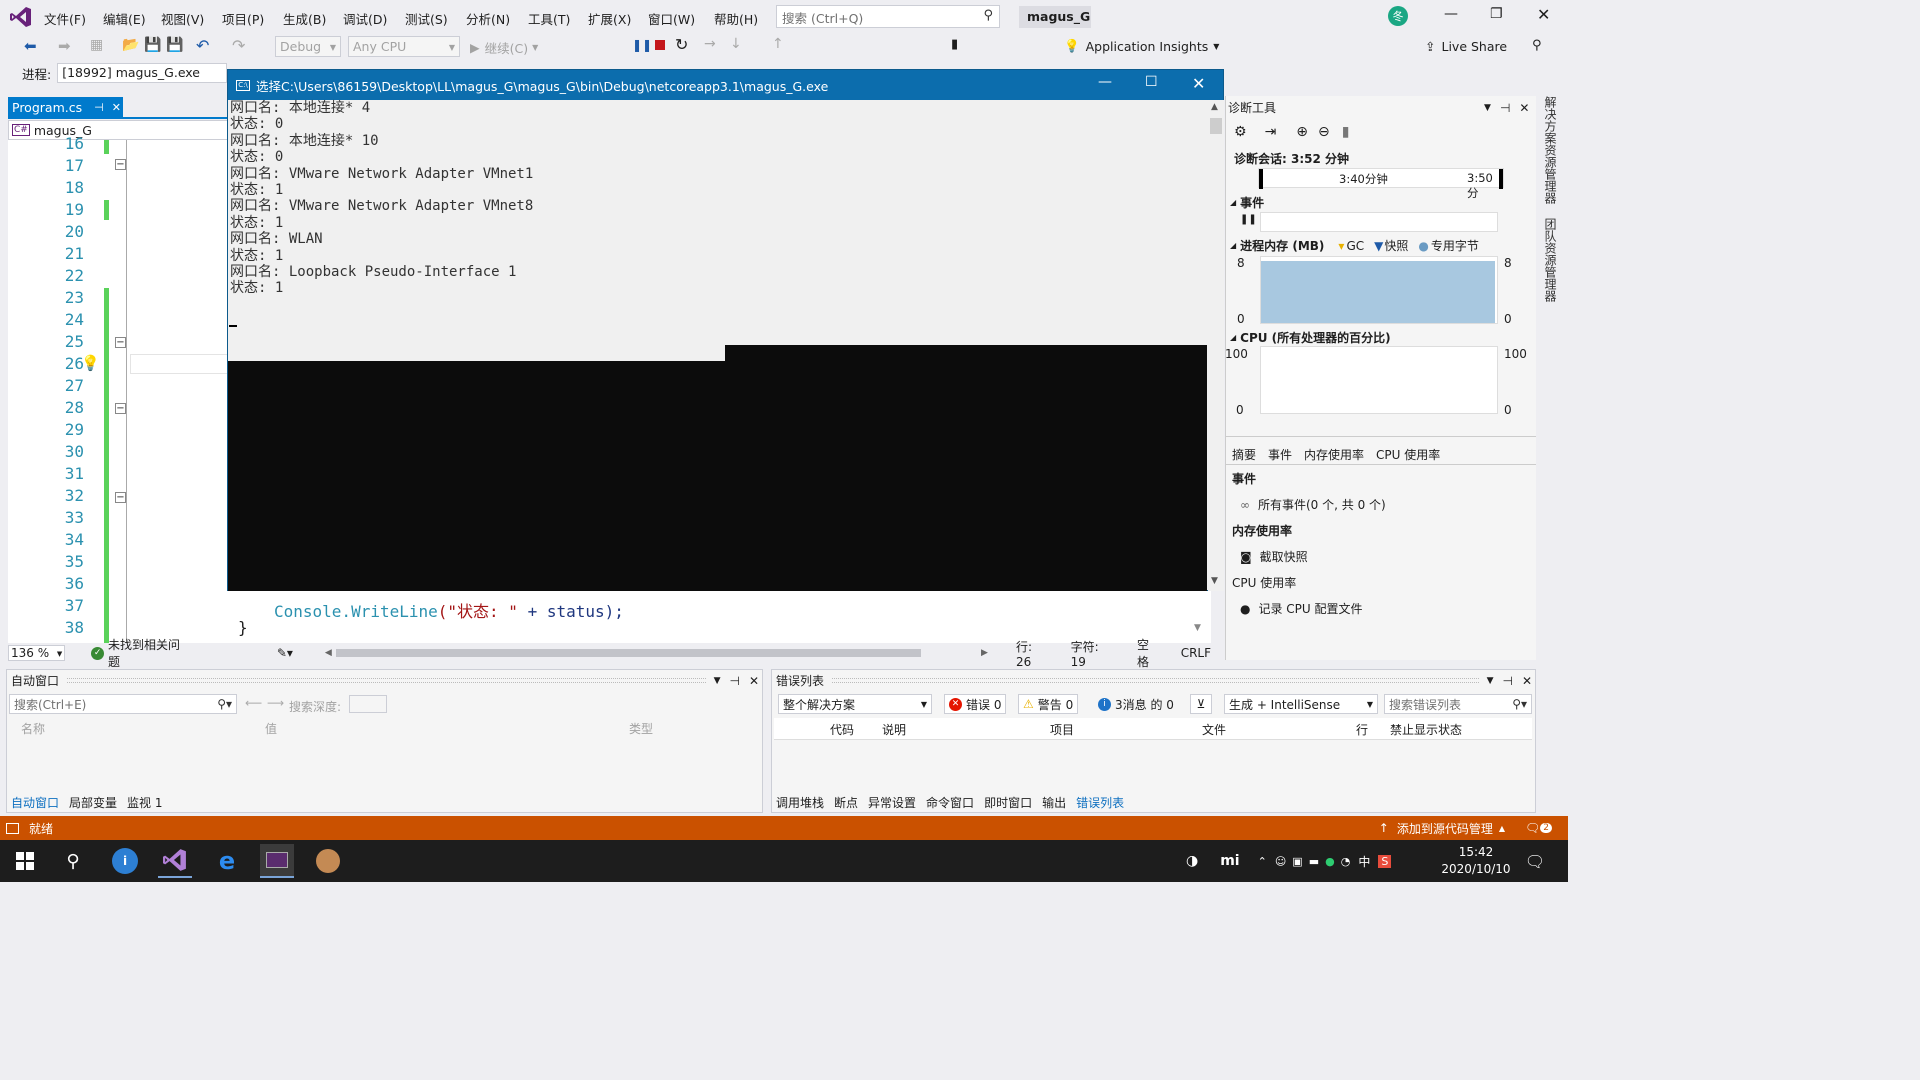 The height and width of the screenshot is (1080, 1920). What do you see at coordinates (1551, 260) in the screenshot?
I see `team-explorer-tab: 团队资源管理器` at bounding box center [1551, 260].